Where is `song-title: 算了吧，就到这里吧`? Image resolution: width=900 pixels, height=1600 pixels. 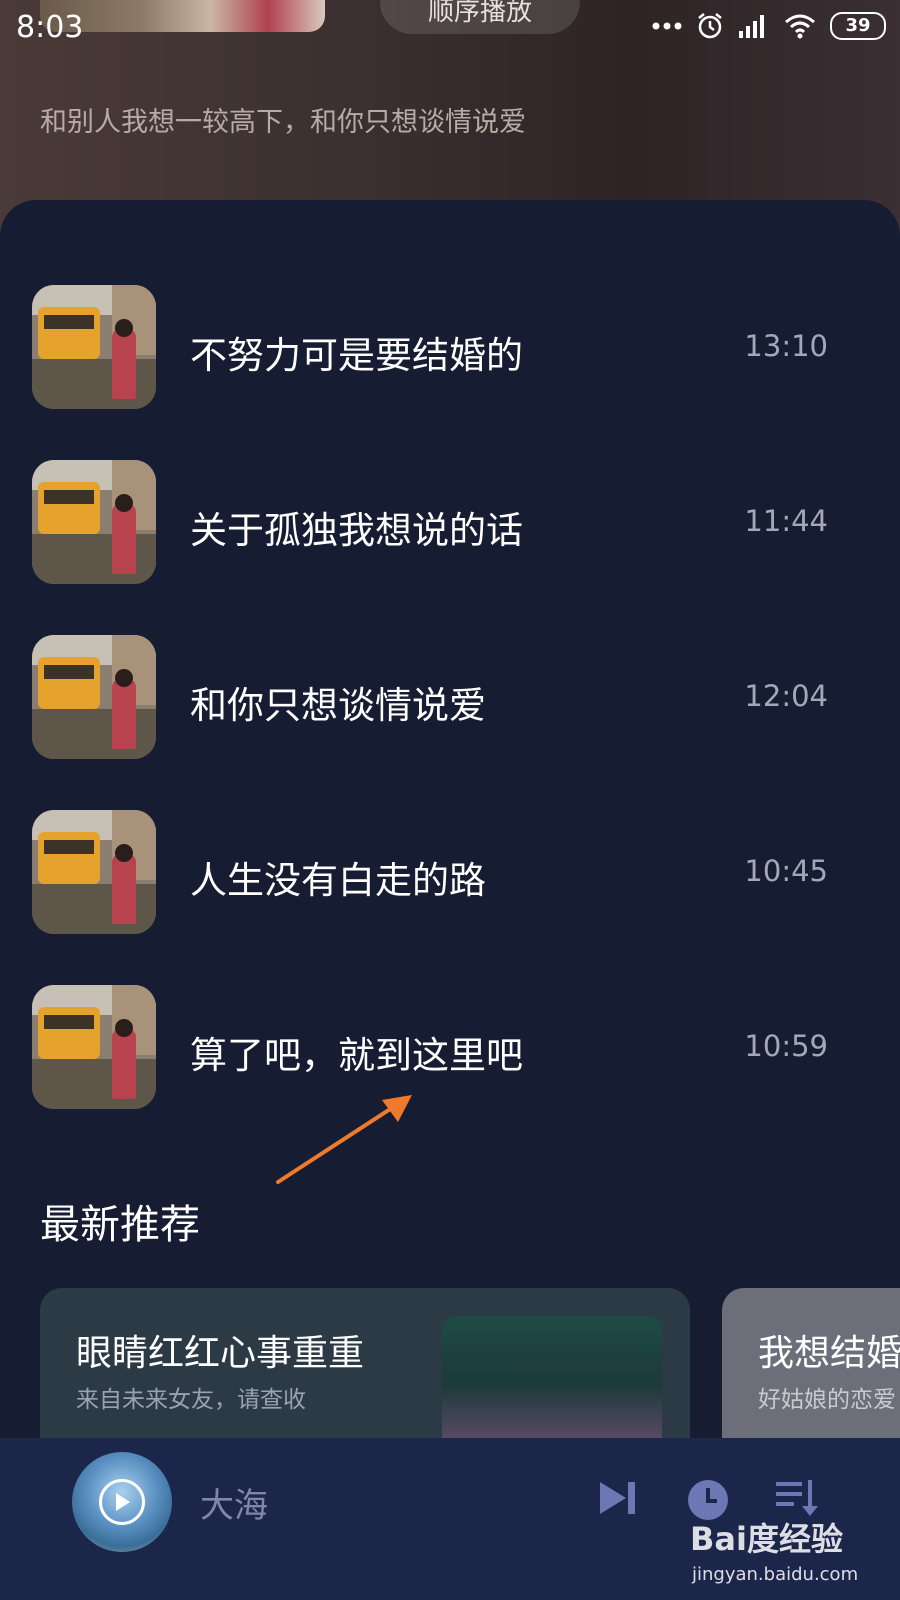
song-title: 算了吧，就到这里吧 is located at coordinates (356, 1055).